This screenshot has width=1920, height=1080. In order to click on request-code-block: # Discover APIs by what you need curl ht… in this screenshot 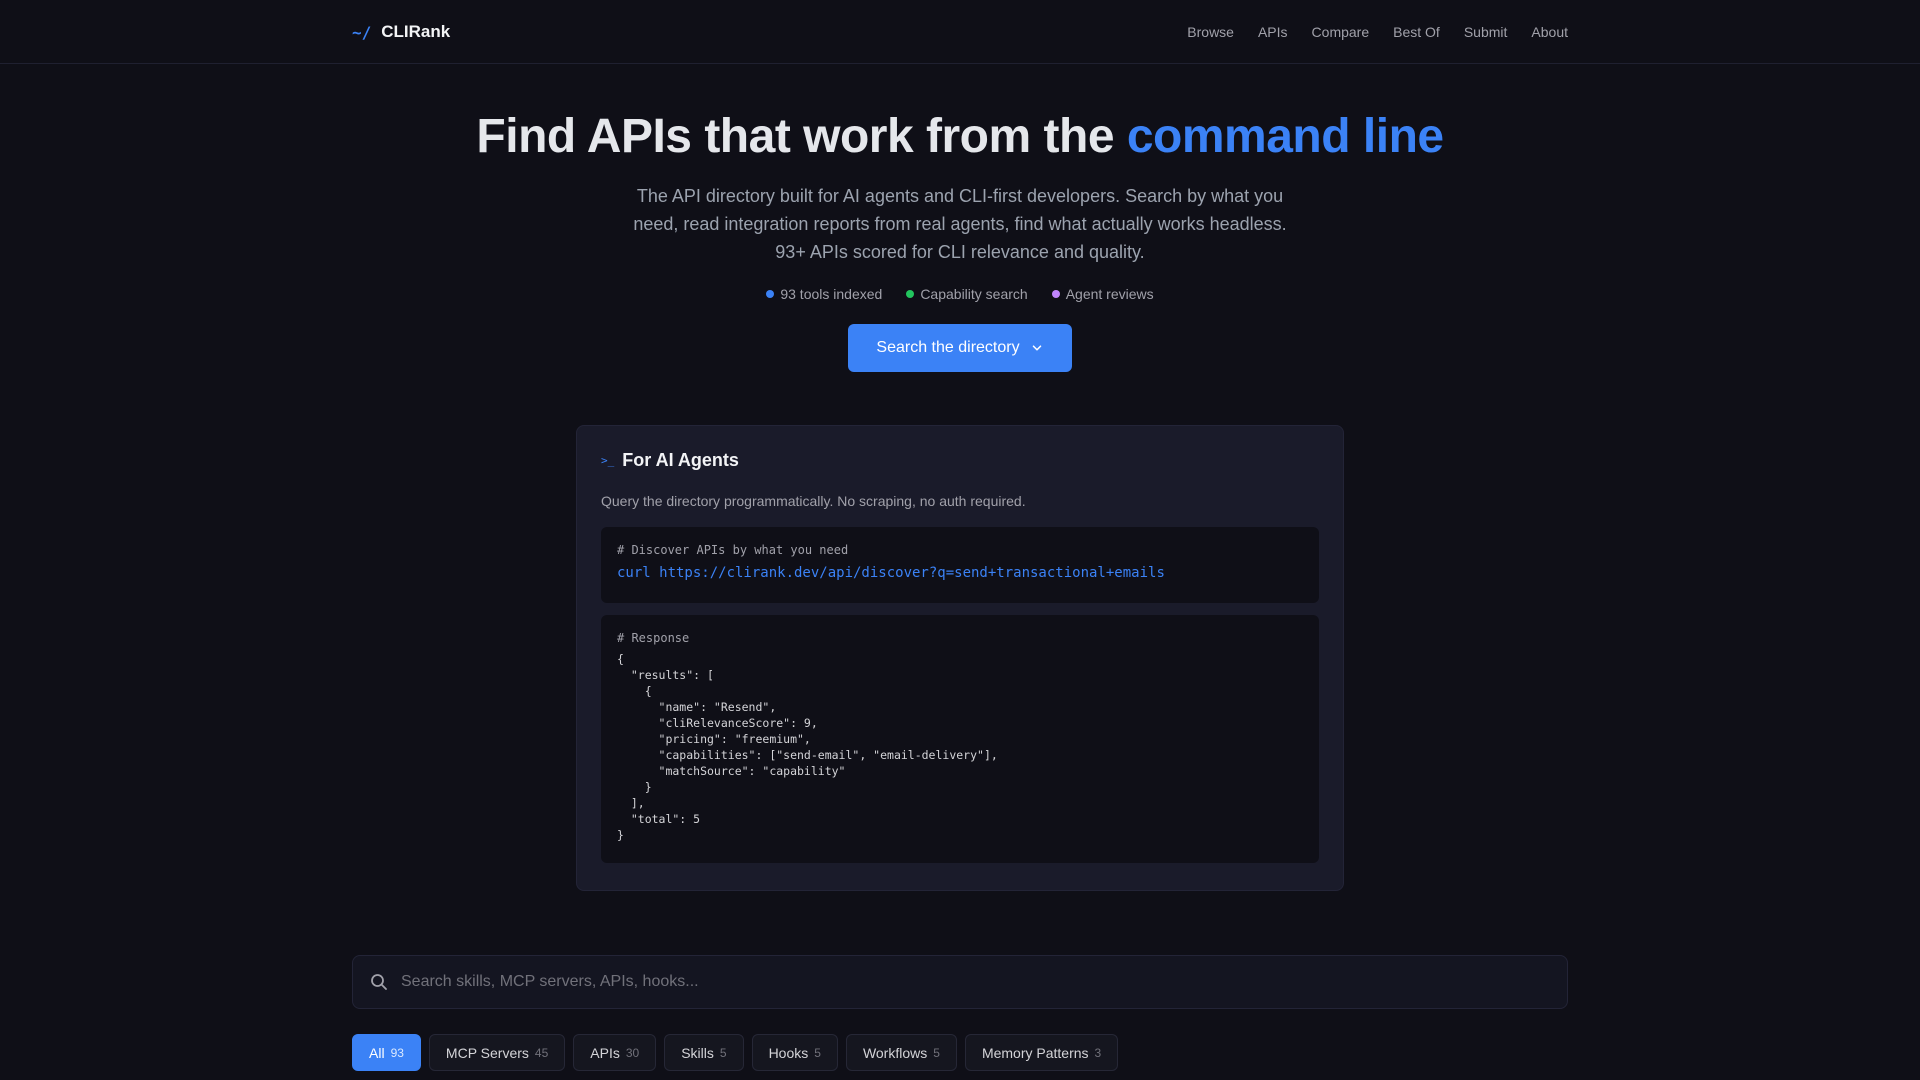, I will do `click(960, 565)`.